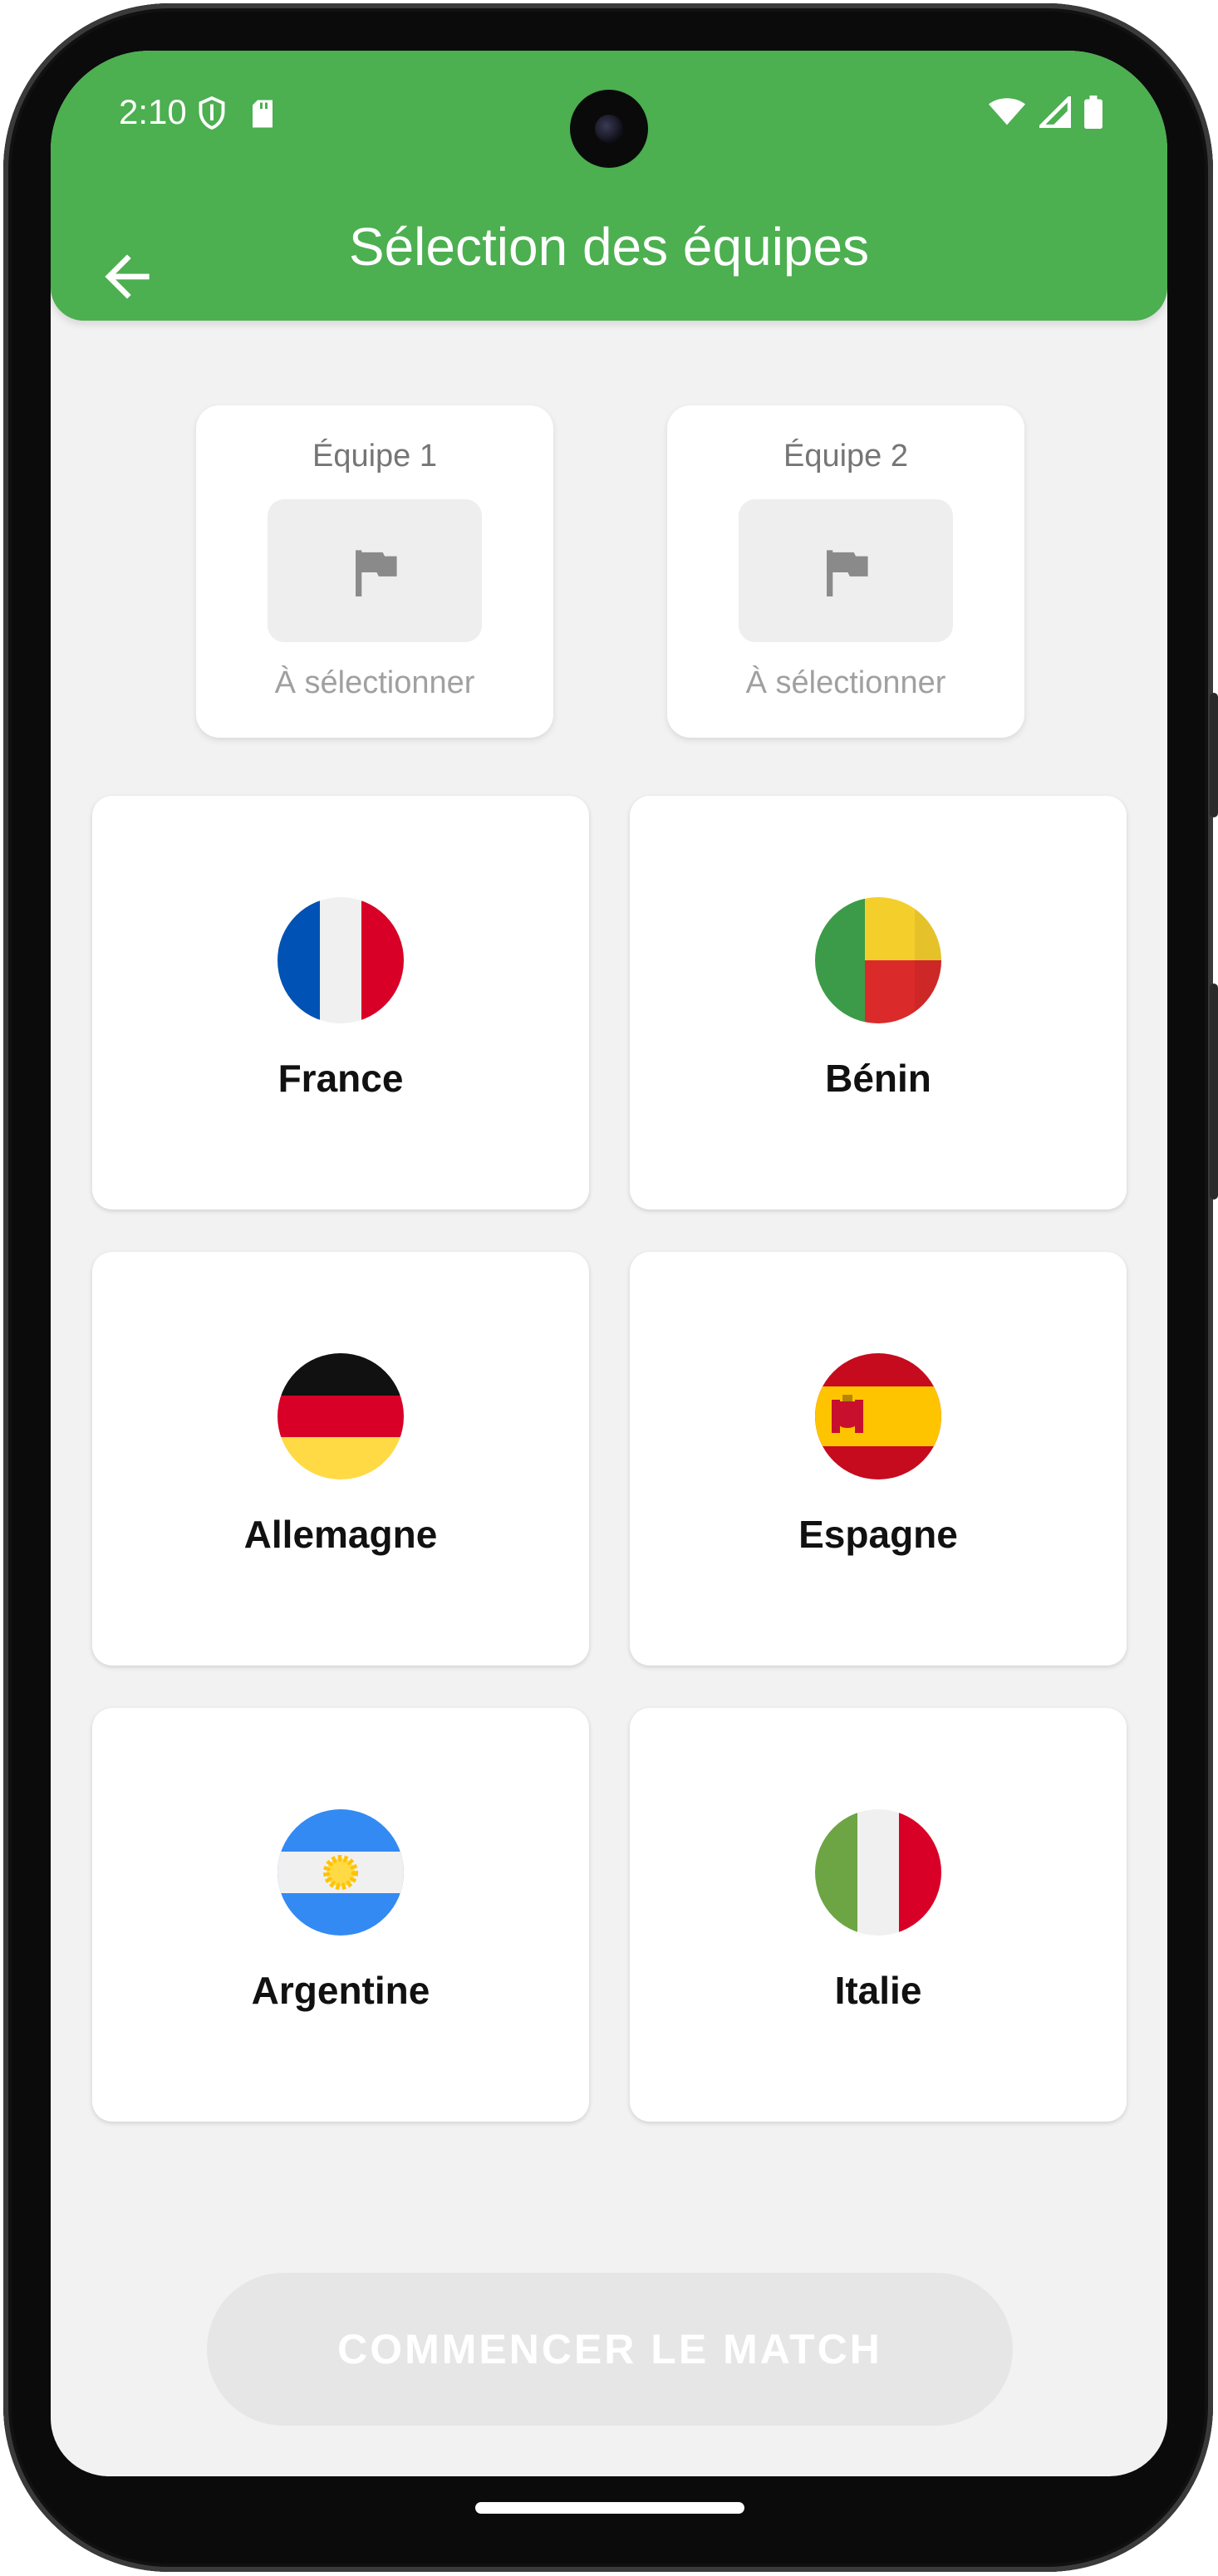 The image size is (1218, 2576). What do you see at coordinates (609, 129) in the screenshot?
I see `front-camera` at bounding box center [609, 129].